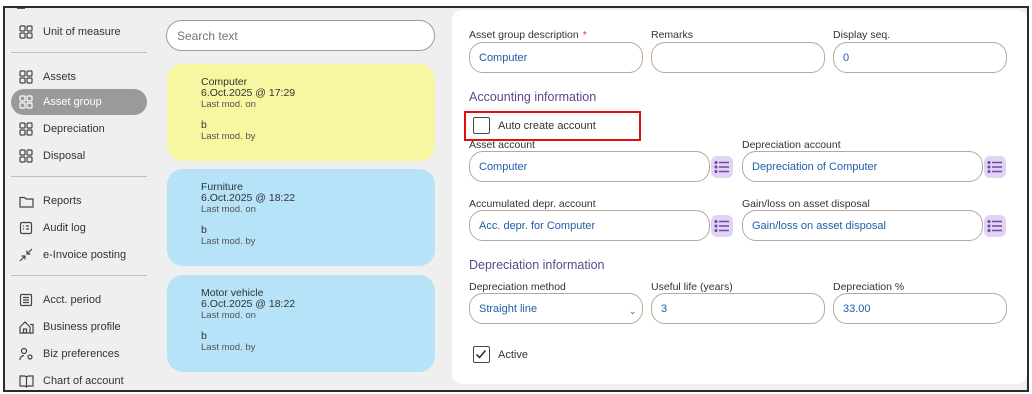 The image size is (1032, 394). What do you see at coordinates (508, 308) in the screenshot?
I see `method-value: Straight line` at bounding box center [508, 308].